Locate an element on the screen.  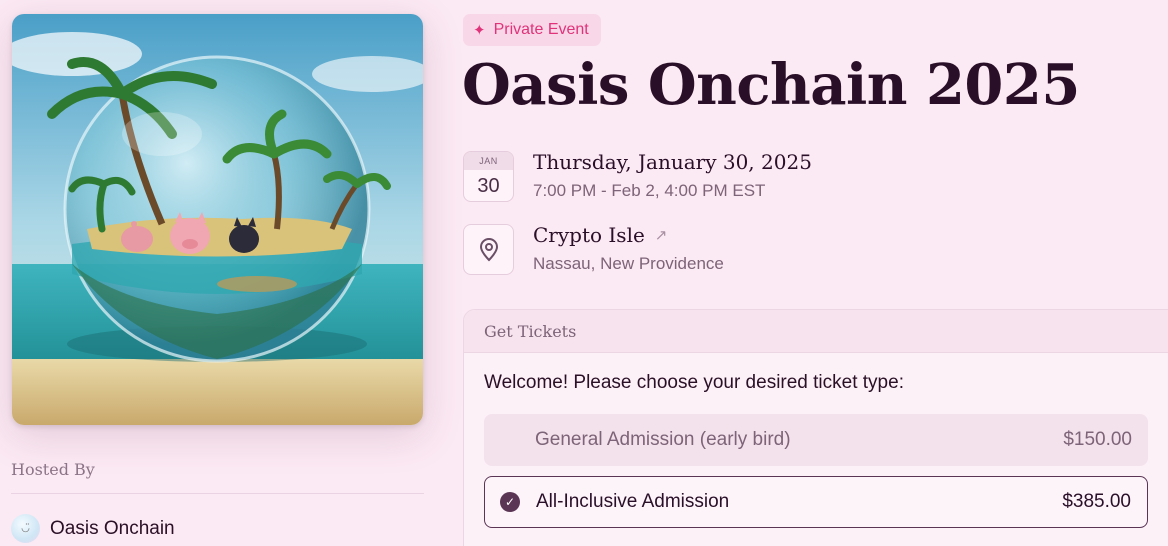
location-link: Crypto Isle ↗ is located at coordinates (600, 235).